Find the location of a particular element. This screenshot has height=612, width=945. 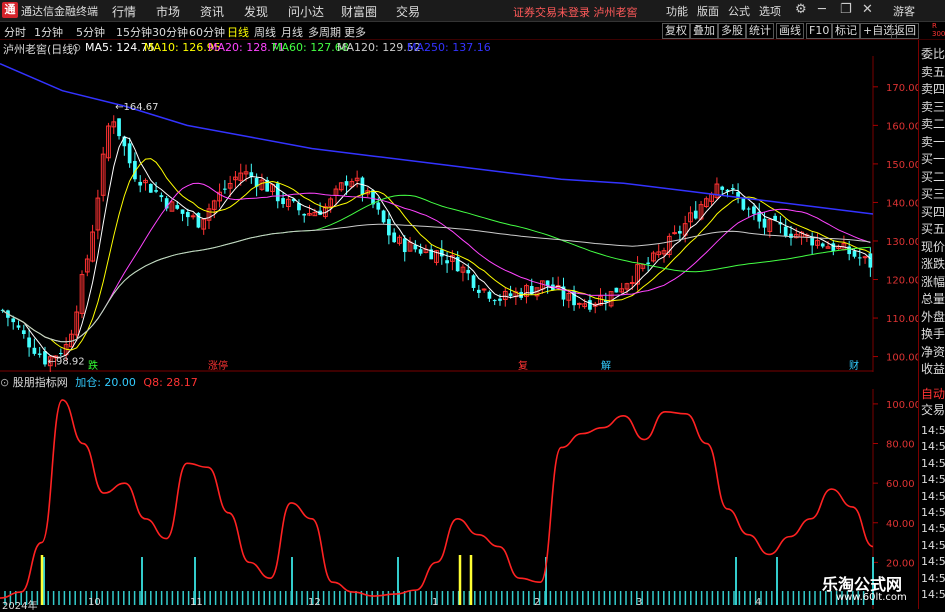

period-15min: 15分钟 is located at coordinates (134, 32).